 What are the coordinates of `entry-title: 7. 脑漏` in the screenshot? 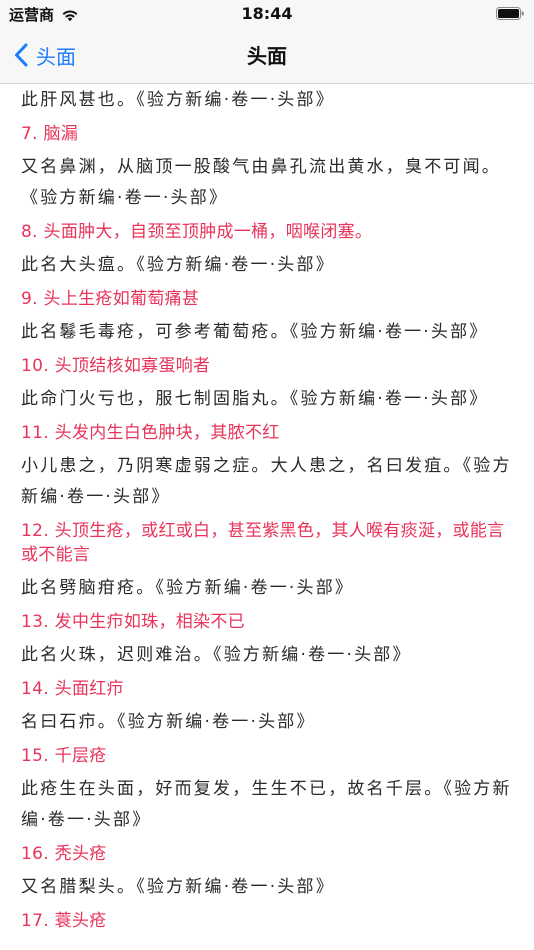 It's located at (50, 134).